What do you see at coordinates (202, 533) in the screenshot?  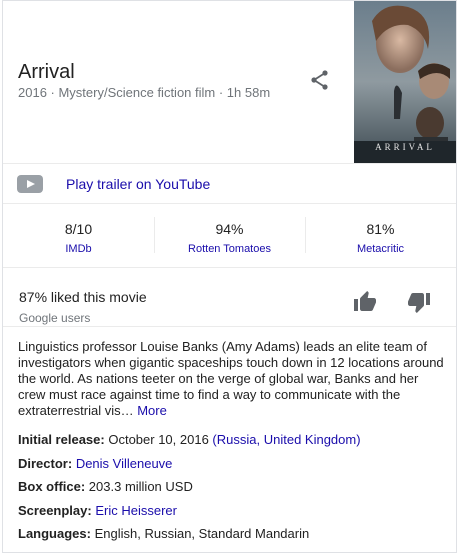 I see `fact-value: English, Russian, Standard Mandarin` at bounding box center [202, 533].